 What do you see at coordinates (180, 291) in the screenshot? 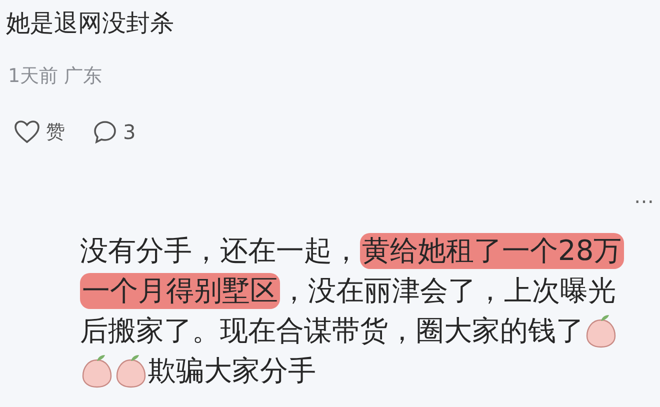
I see `highlighted-text: 一个月得别墅区` at bounding box center [180, 291].